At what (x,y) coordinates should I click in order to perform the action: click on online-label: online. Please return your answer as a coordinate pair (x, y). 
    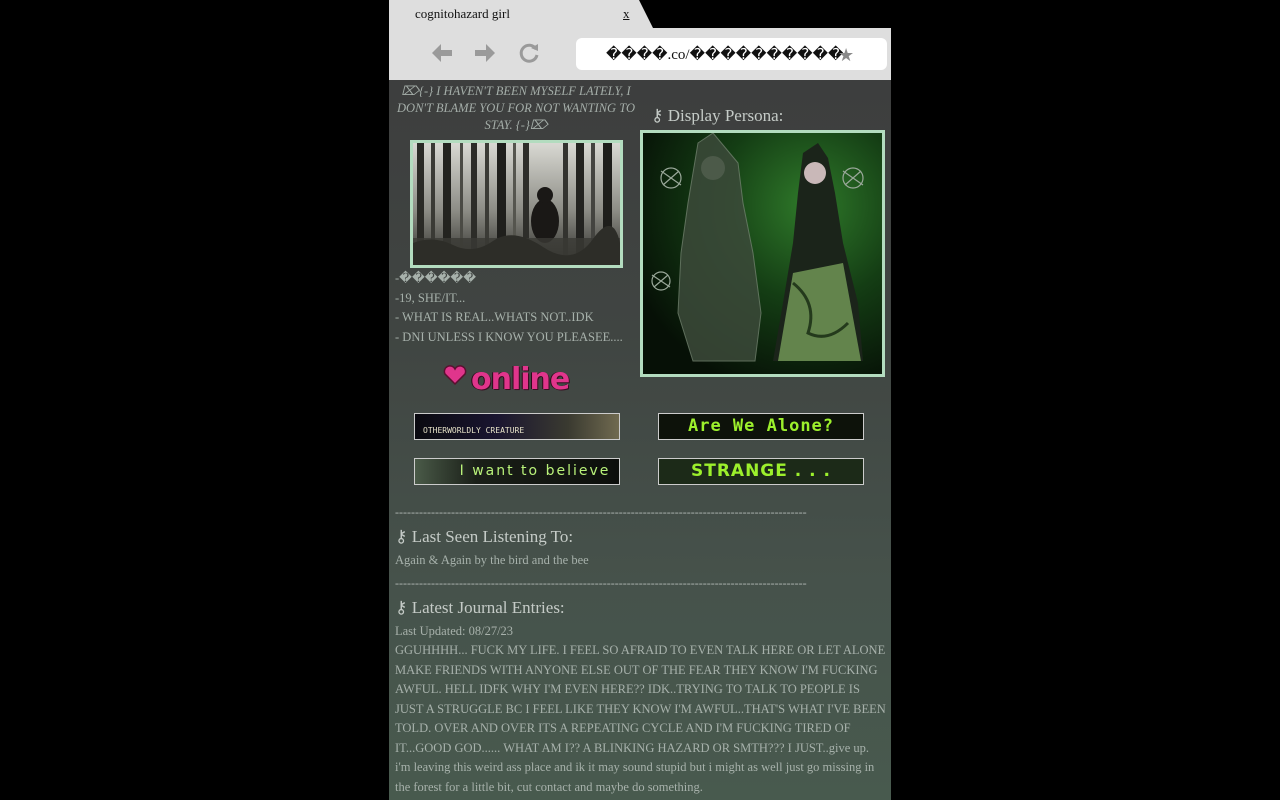
    Looking at the image, I should click on (520, 379).